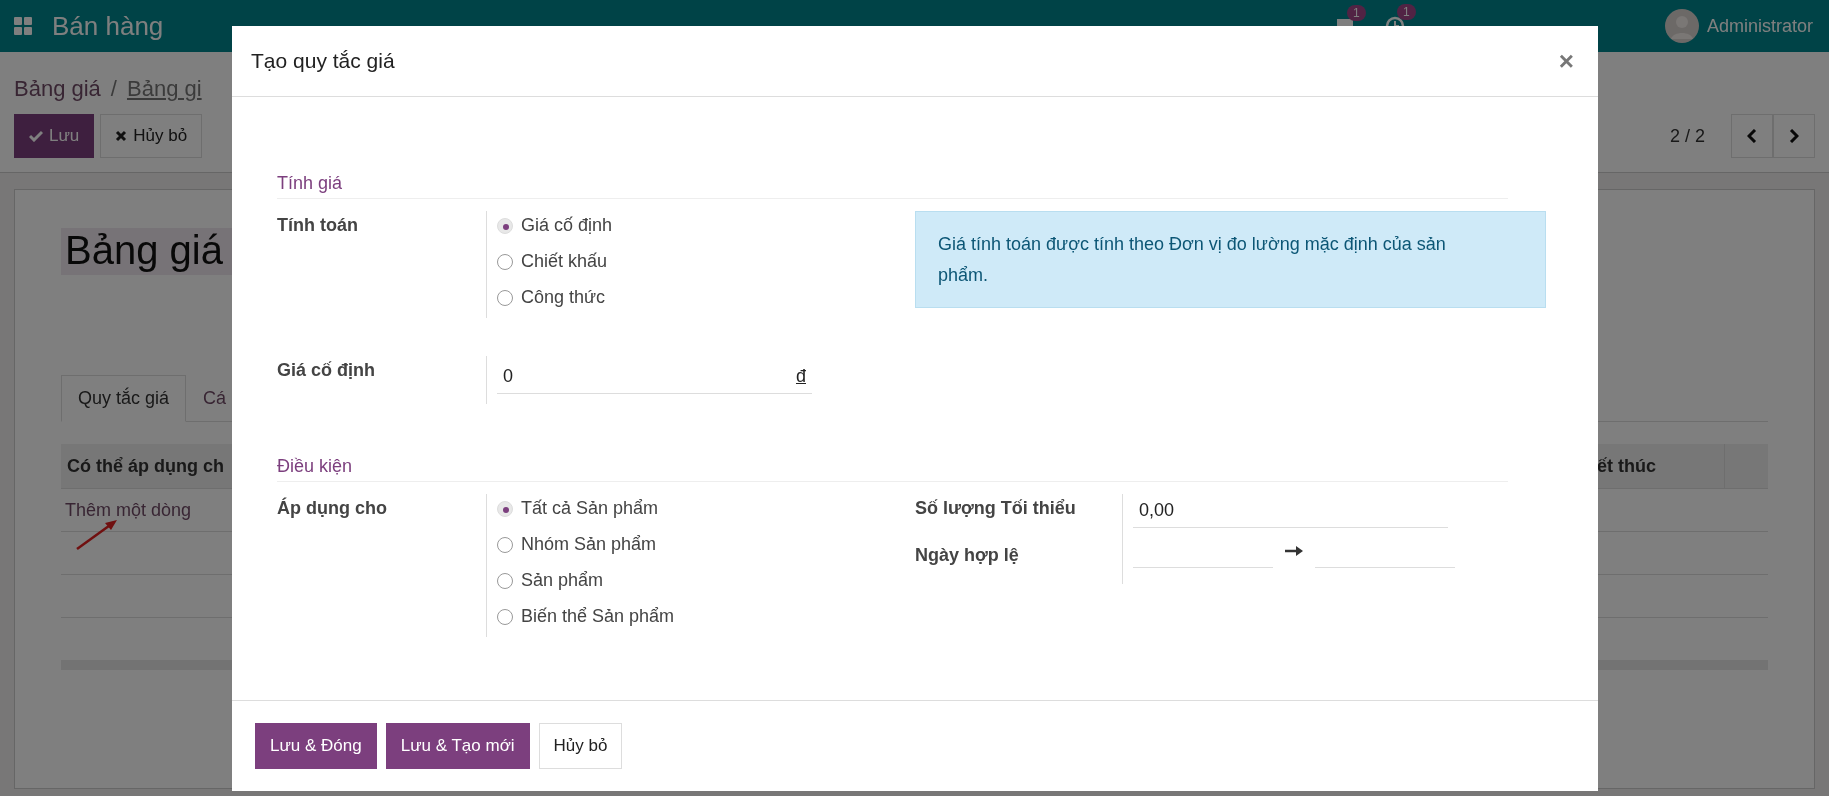 The image size is (1829, 796). What do you see at coordinates (316, 746) in the screenshot?
I see `save-button: Lưu & Đóng` at bounding box center [316, 746].